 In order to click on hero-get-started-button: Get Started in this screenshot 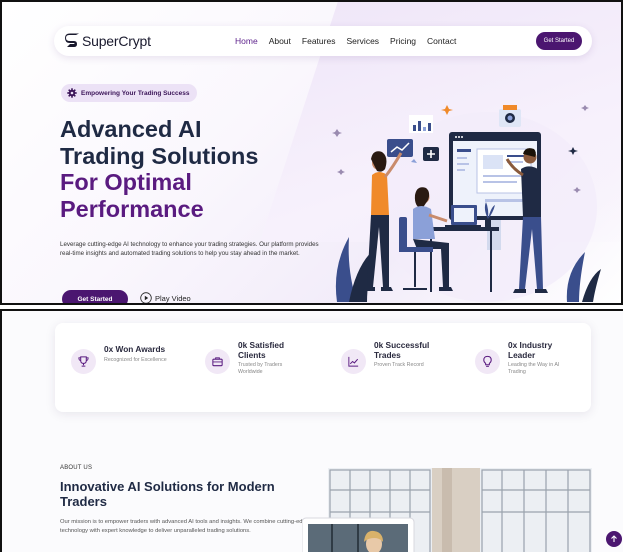, I will do `click(95, 296)`.